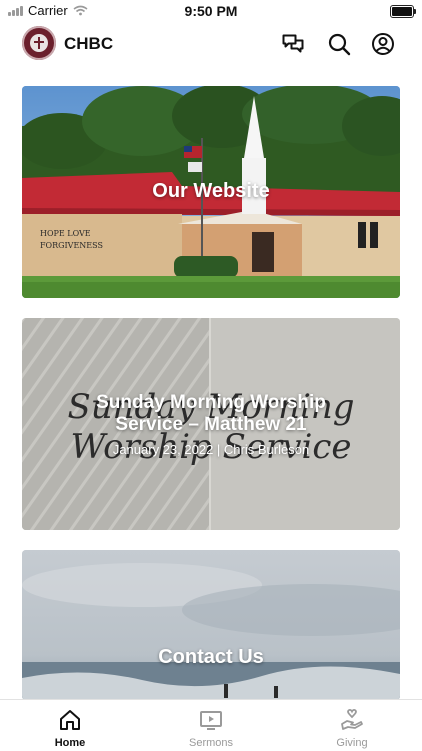 The image size is (422, 751). I want to click on tab-home-label: Home, so click(70, 743).